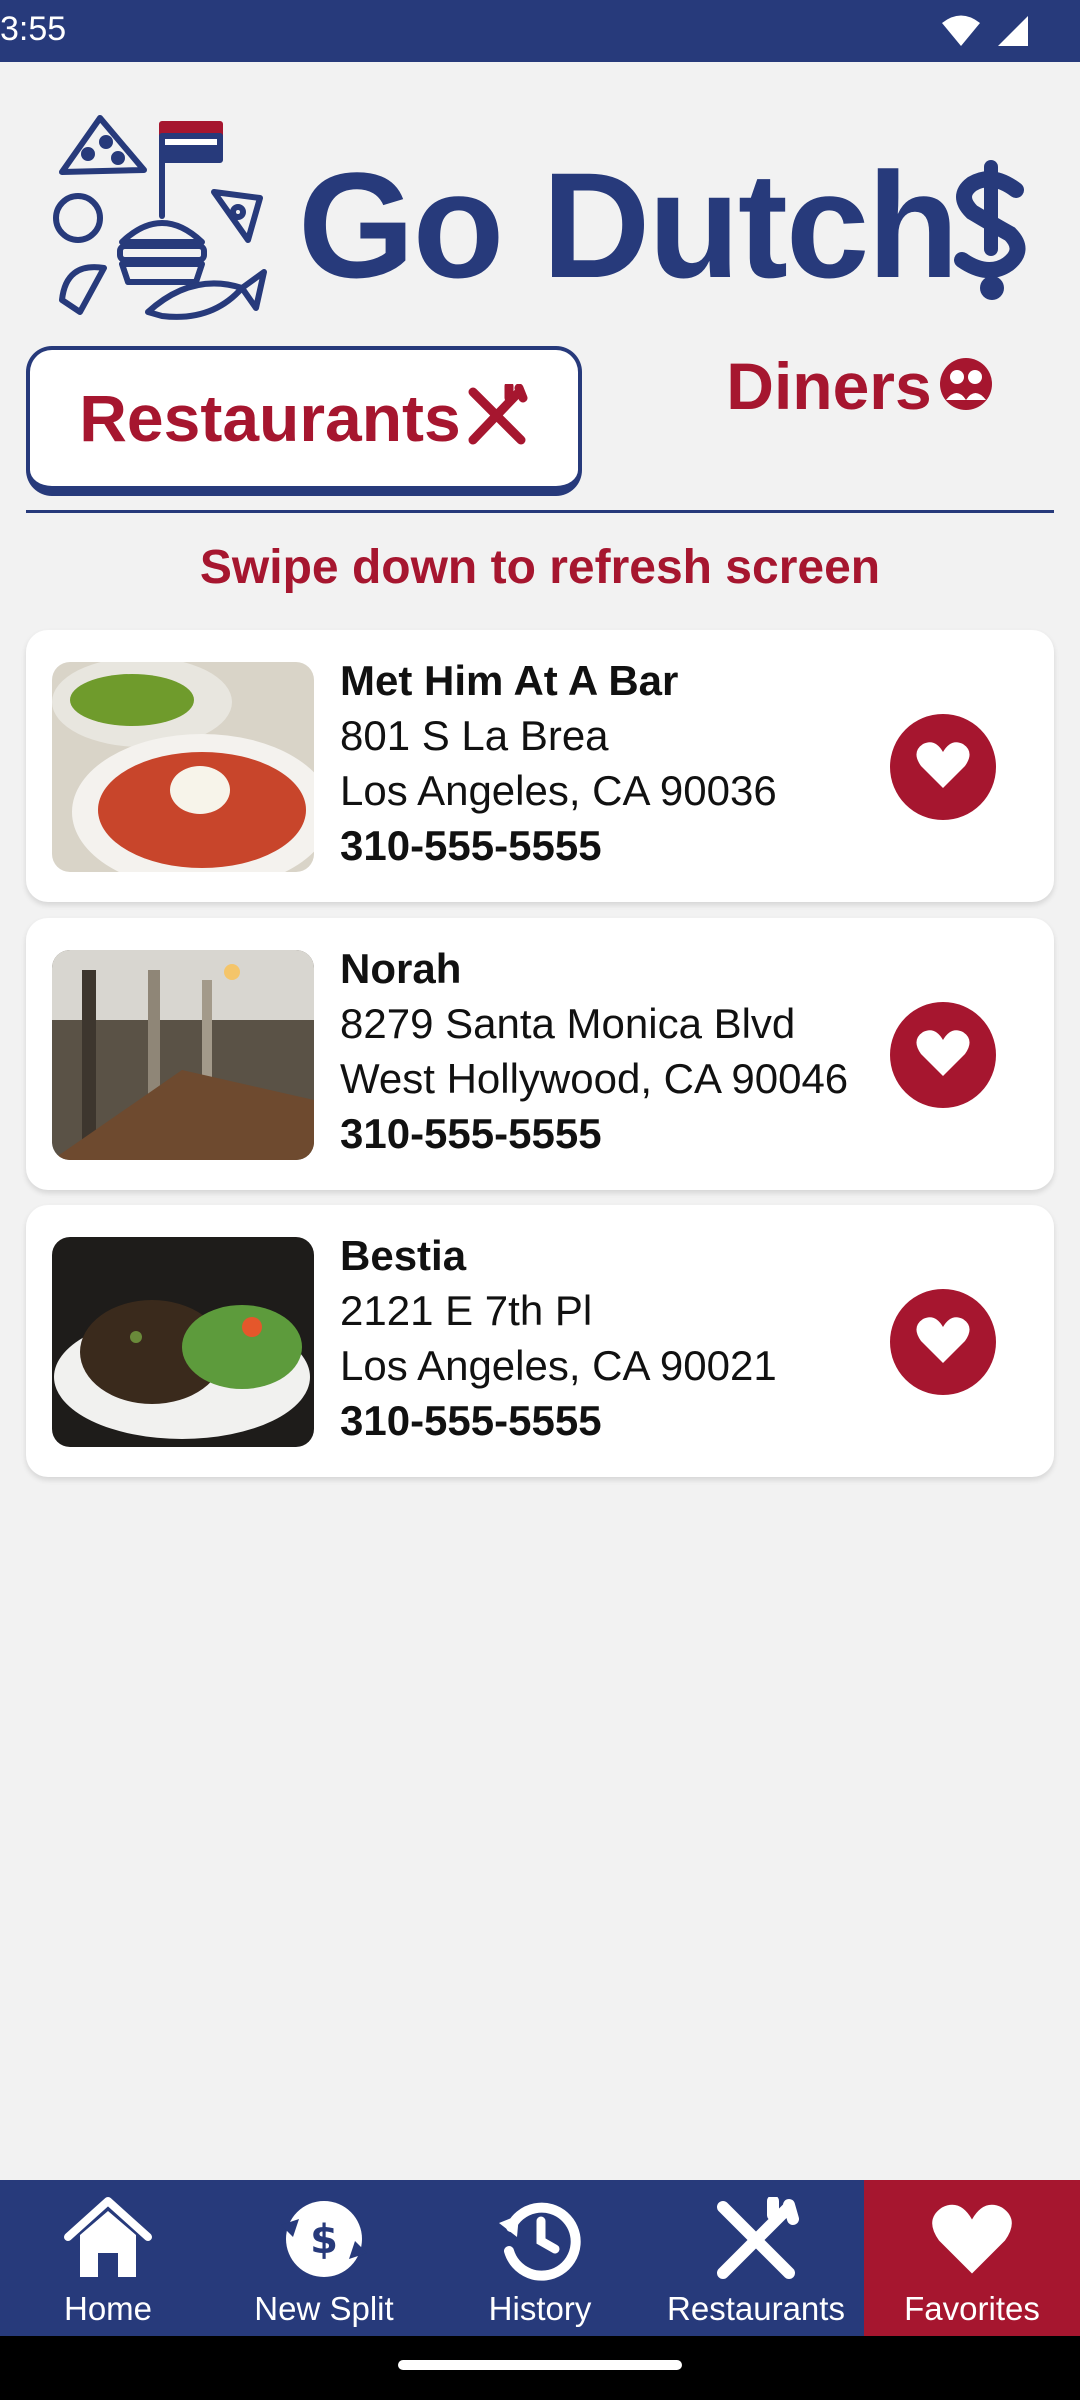 Image resolution: width=1080 pixels, height=2400 pixels. Describe the element at coordinates (568, 1023) in the screenshot. I see `restaurant-address-line1: 8279 Santa Monica Blvd` at that location.